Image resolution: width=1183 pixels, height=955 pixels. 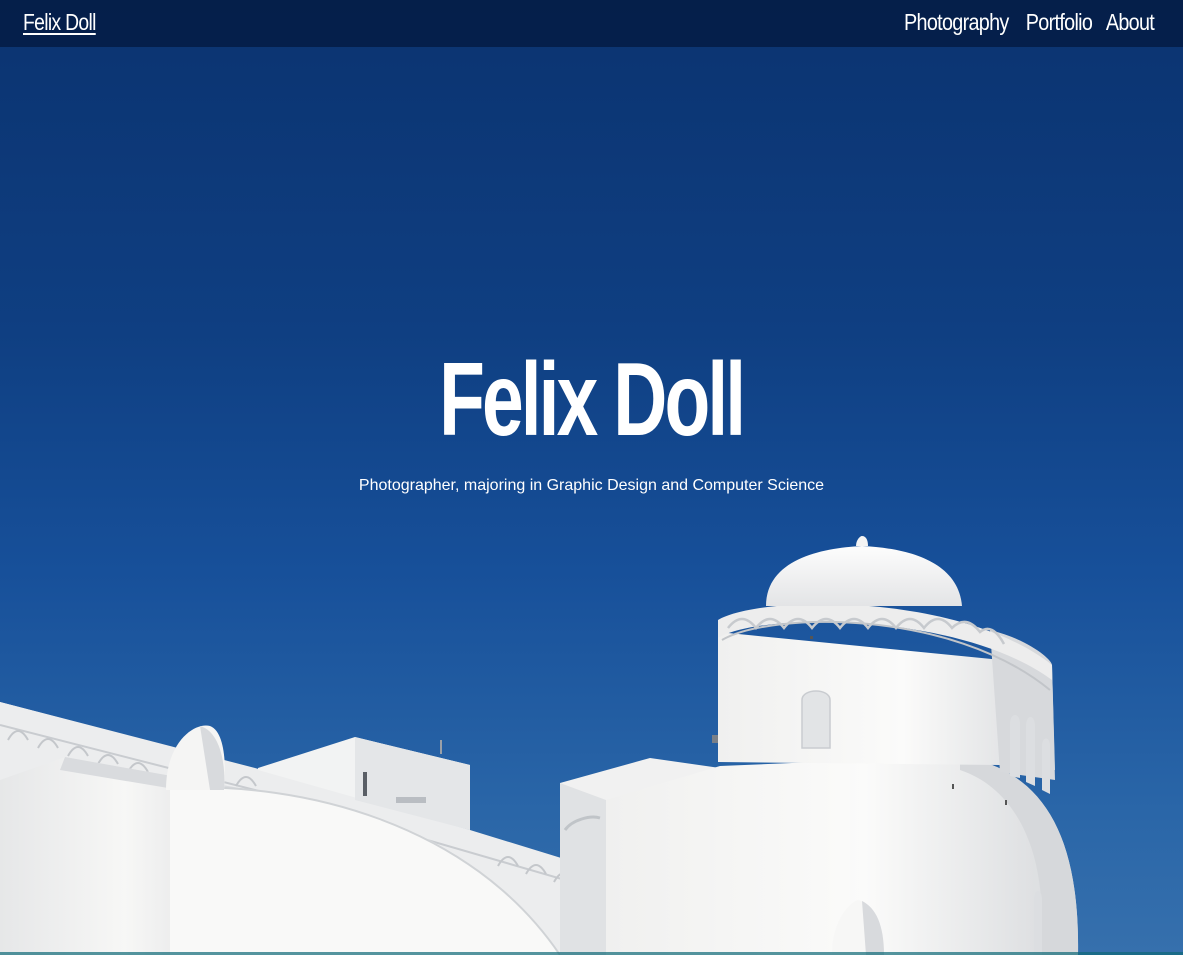 I want to click on main-nav: Photography Portfolio About, so click(x=1018, y=22).